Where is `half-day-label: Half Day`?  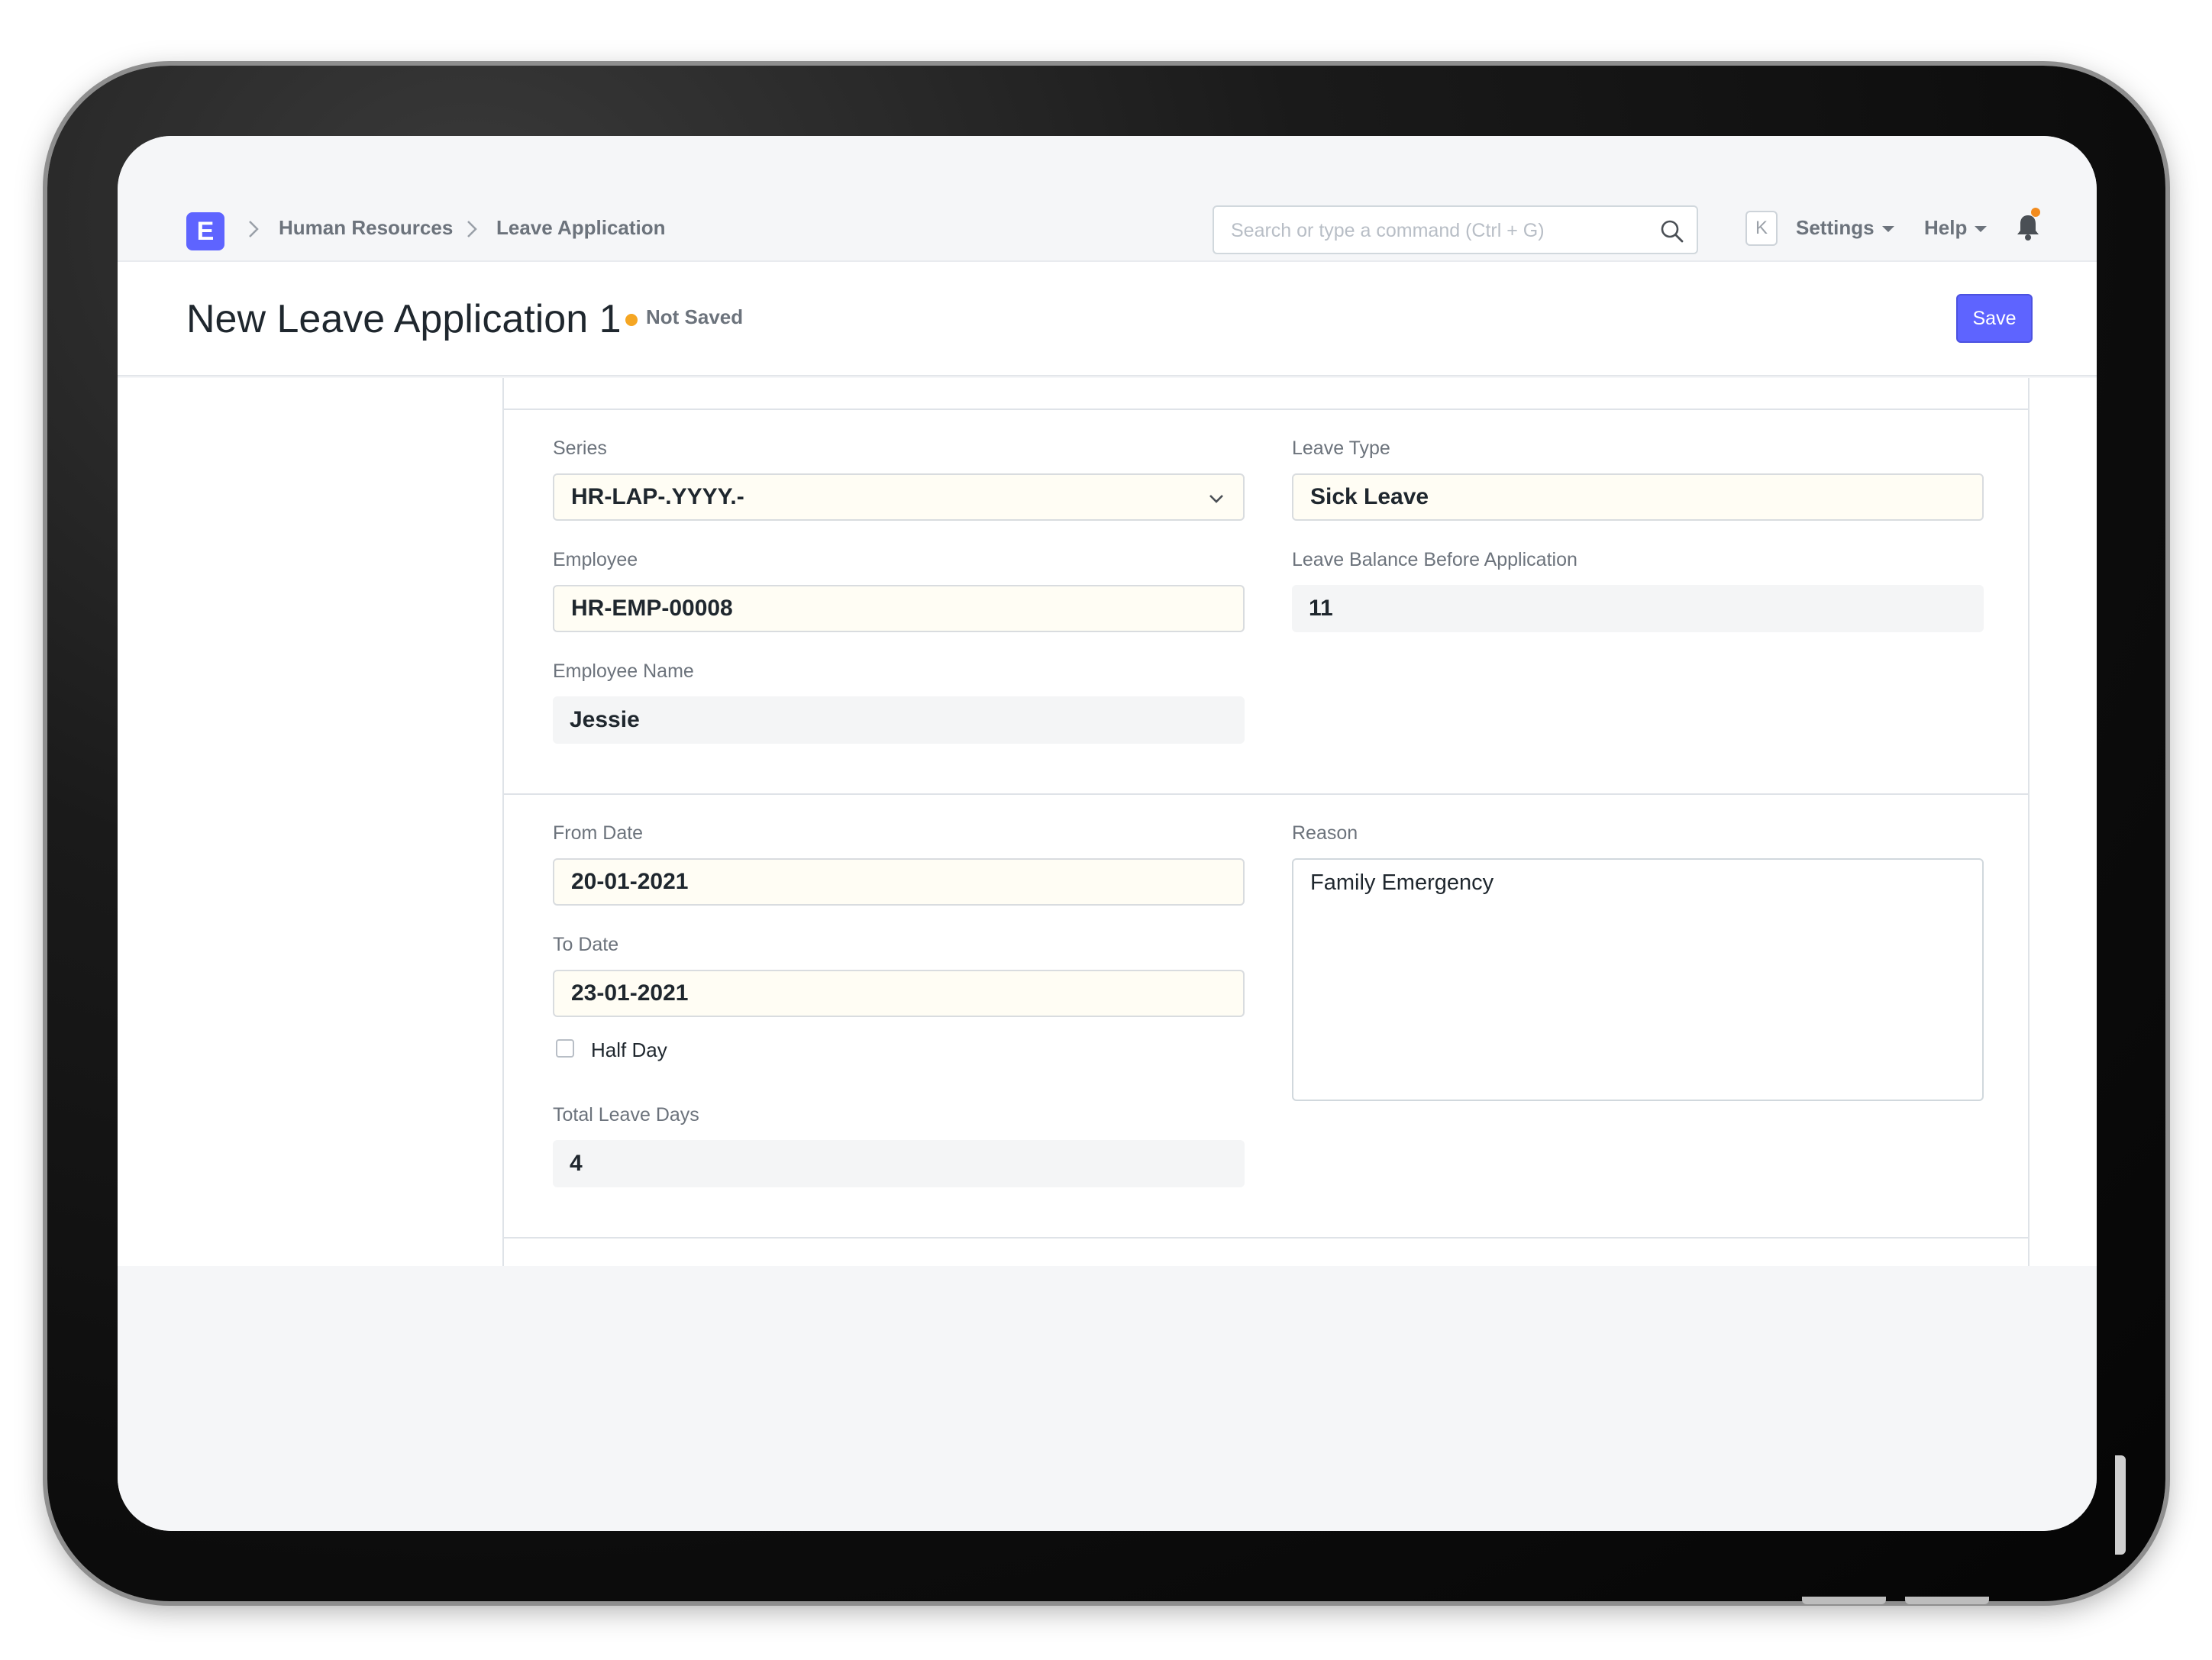
half-day-label: Half Day is located at coordinates (629, 1050).